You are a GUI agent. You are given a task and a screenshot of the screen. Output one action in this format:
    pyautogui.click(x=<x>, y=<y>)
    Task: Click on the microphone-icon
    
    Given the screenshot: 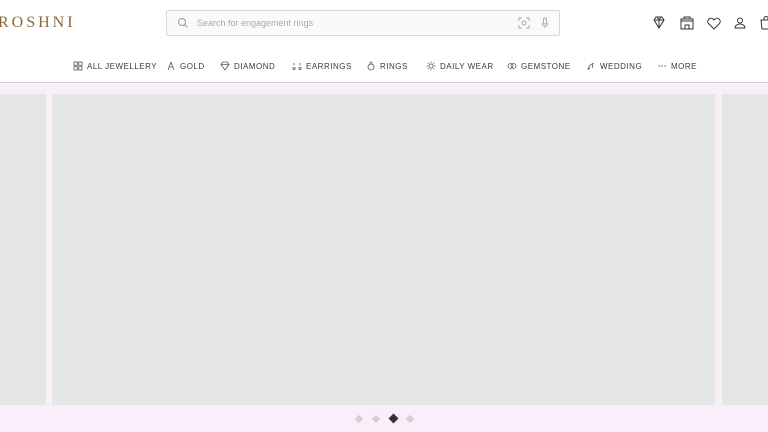 What is the action you would take?
    pyautogui.click(x=545, y=23)
    